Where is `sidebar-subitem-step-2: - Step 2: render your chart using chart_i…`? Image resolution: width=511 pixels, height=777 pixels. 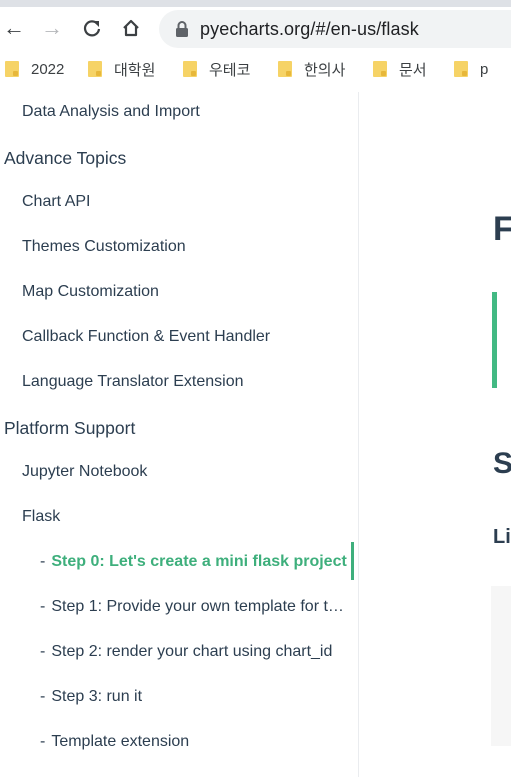
sidebar-subitem-step-2: - Step 2: render your chart using chart_i… is located at coordinates (196, 652).